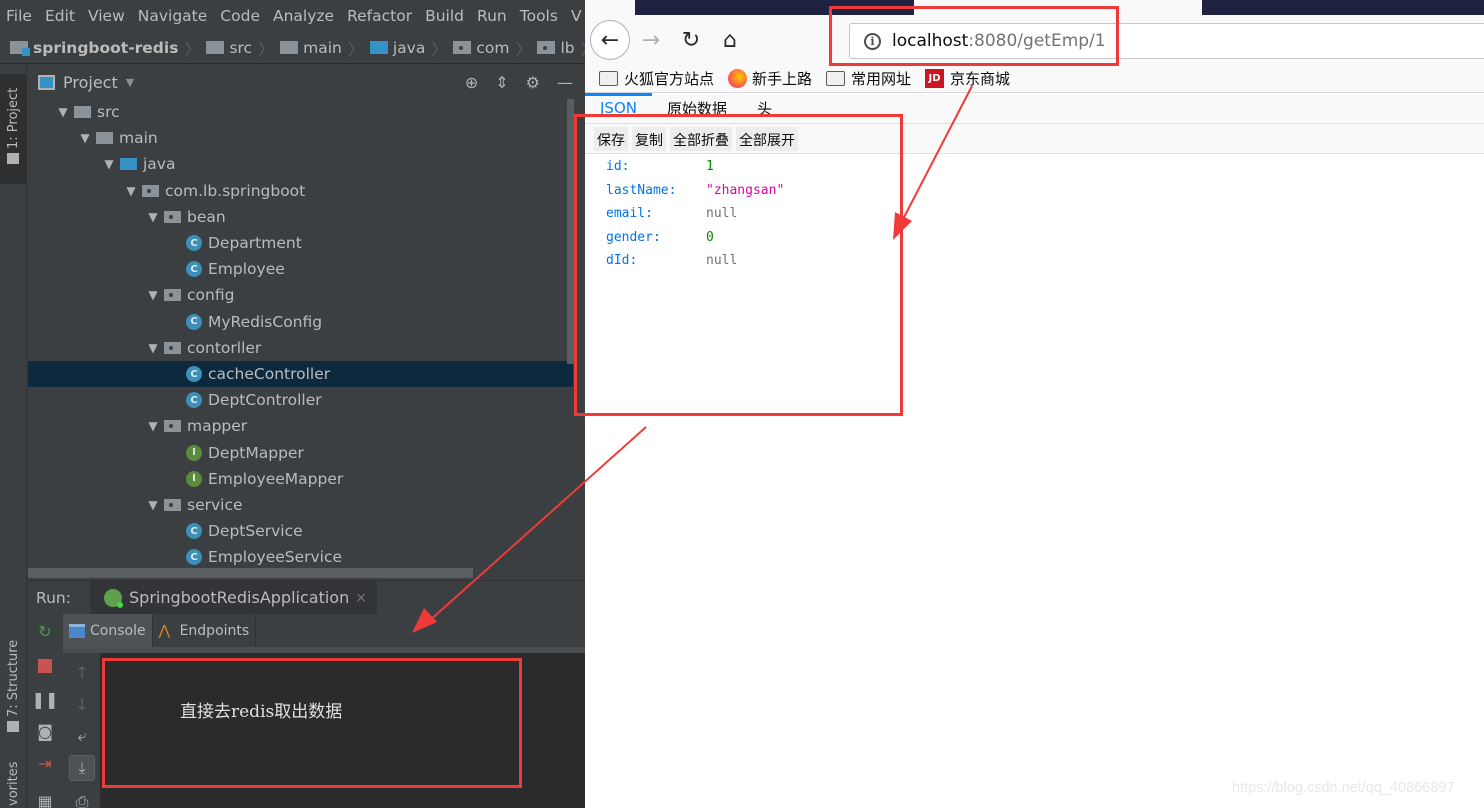  Describe the element at coordinates (770, 78) in the screenshot. I see `bookmark-item: 新手上路` at that location.